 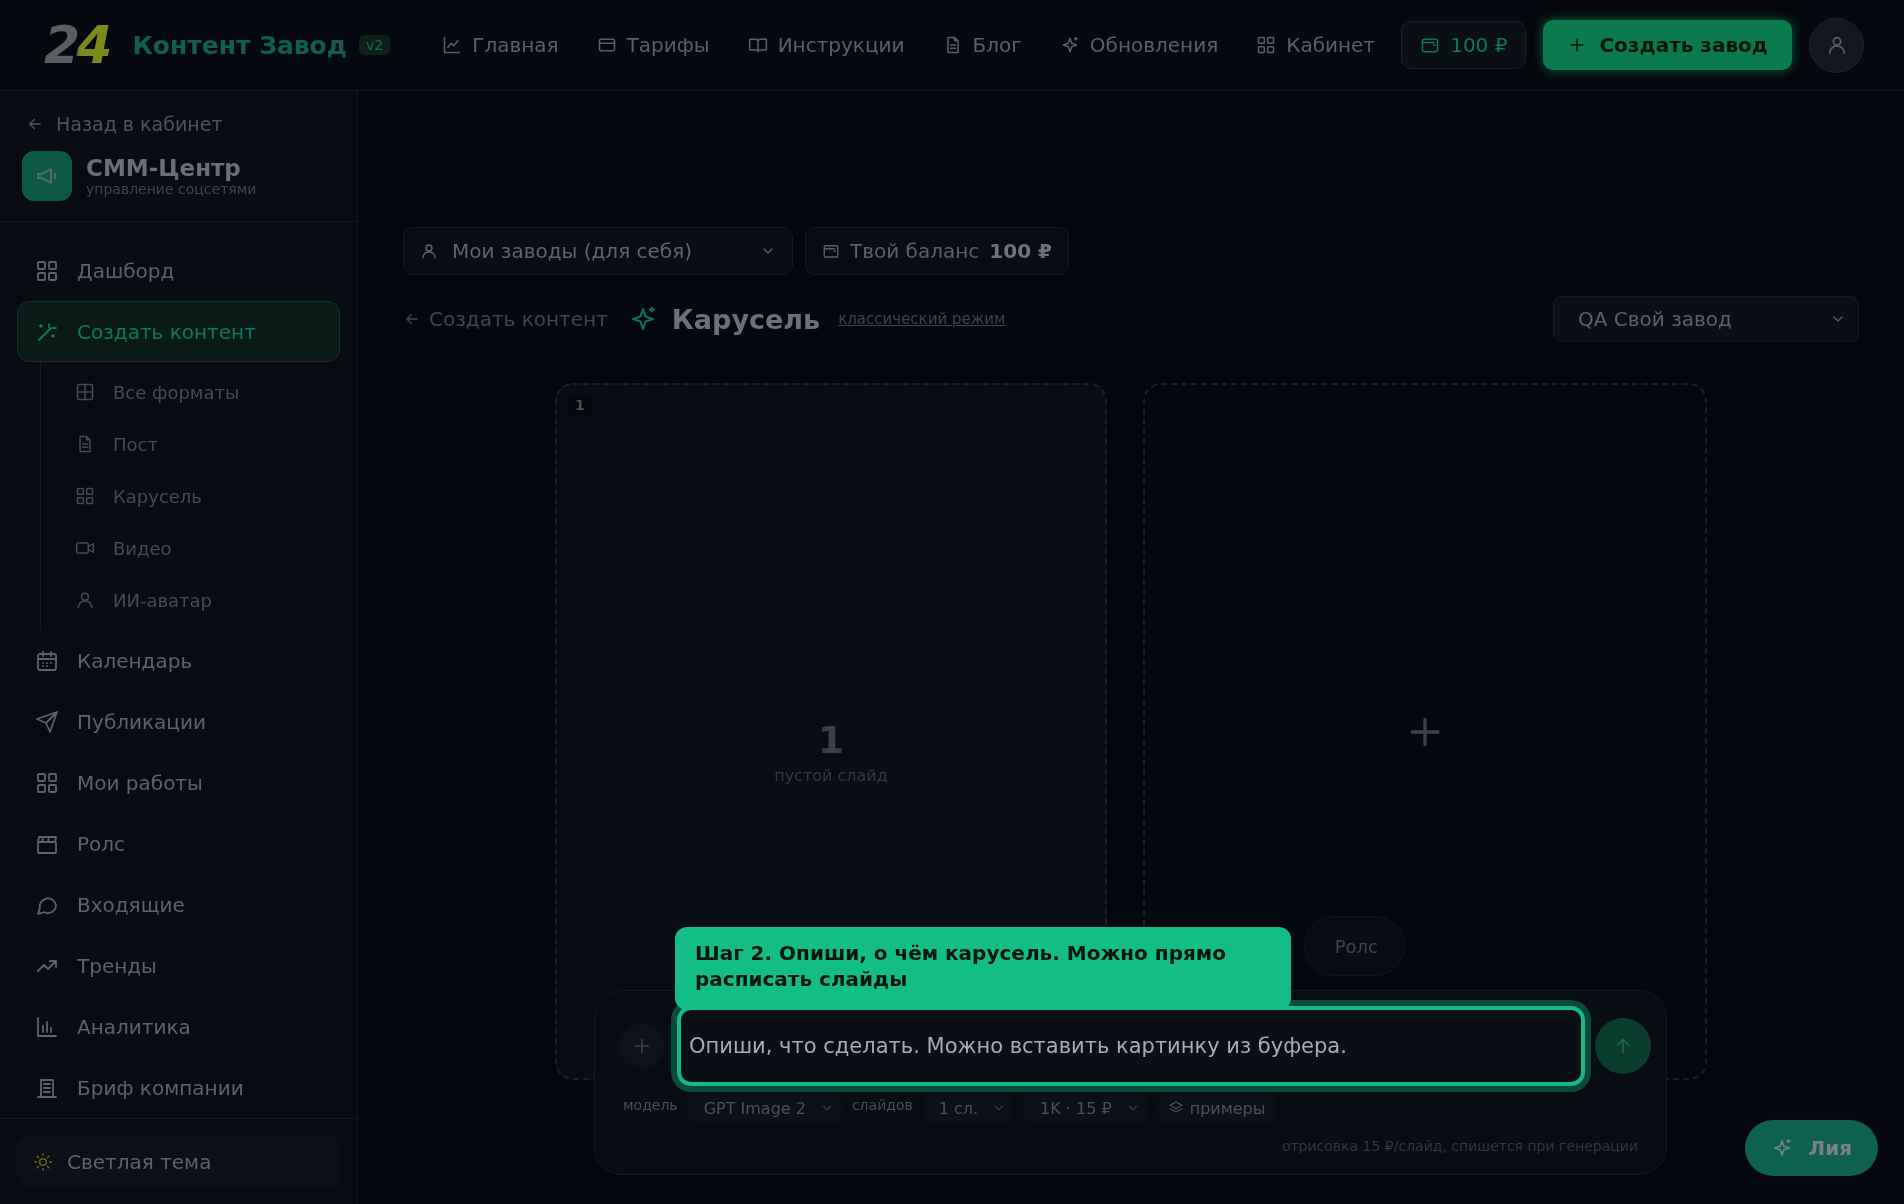 I want to click on tour-tooltip: Шаг 2. Опиши, о чём карусель. Можно прямо расписать слайды, so click(x=983, y=968).